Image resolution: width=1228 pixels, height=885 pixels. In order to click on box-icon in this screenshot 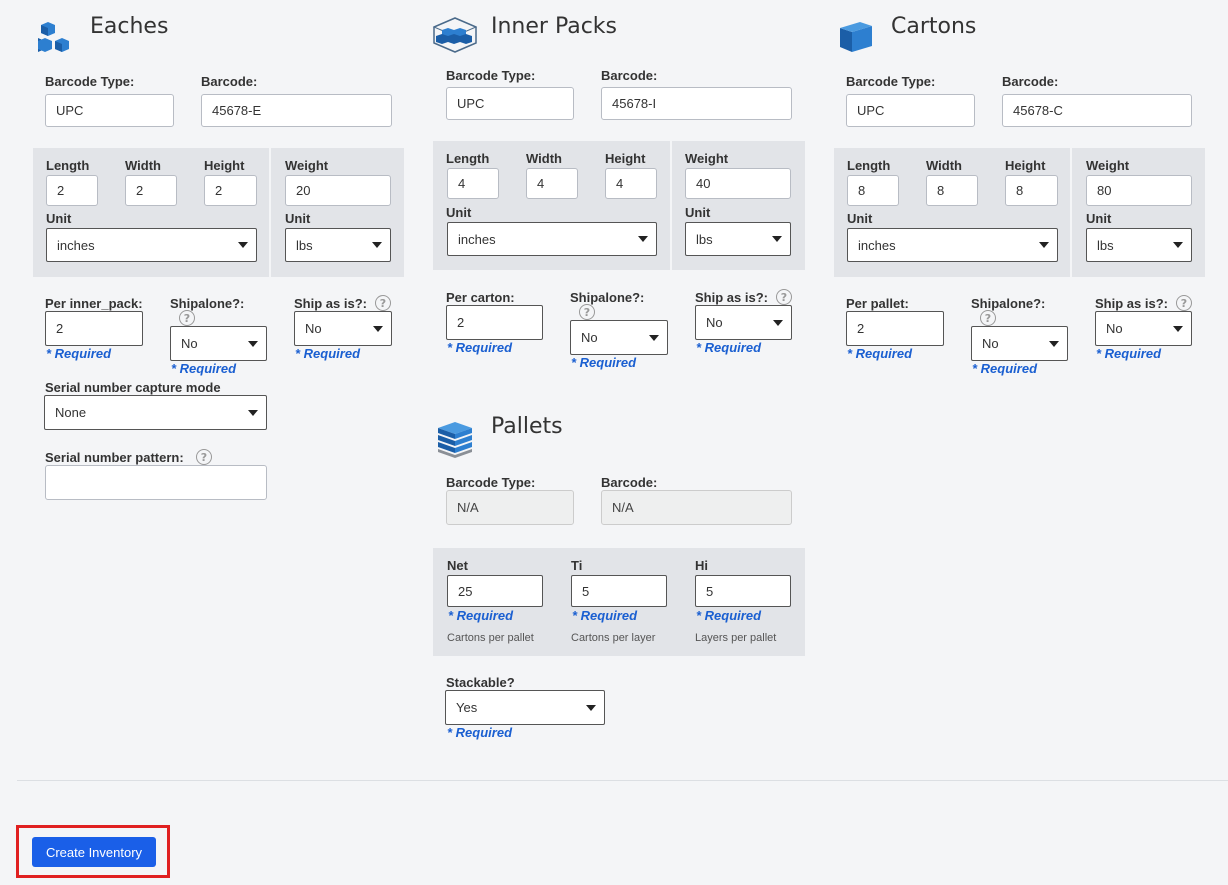, I will do `click(856, 37)`.